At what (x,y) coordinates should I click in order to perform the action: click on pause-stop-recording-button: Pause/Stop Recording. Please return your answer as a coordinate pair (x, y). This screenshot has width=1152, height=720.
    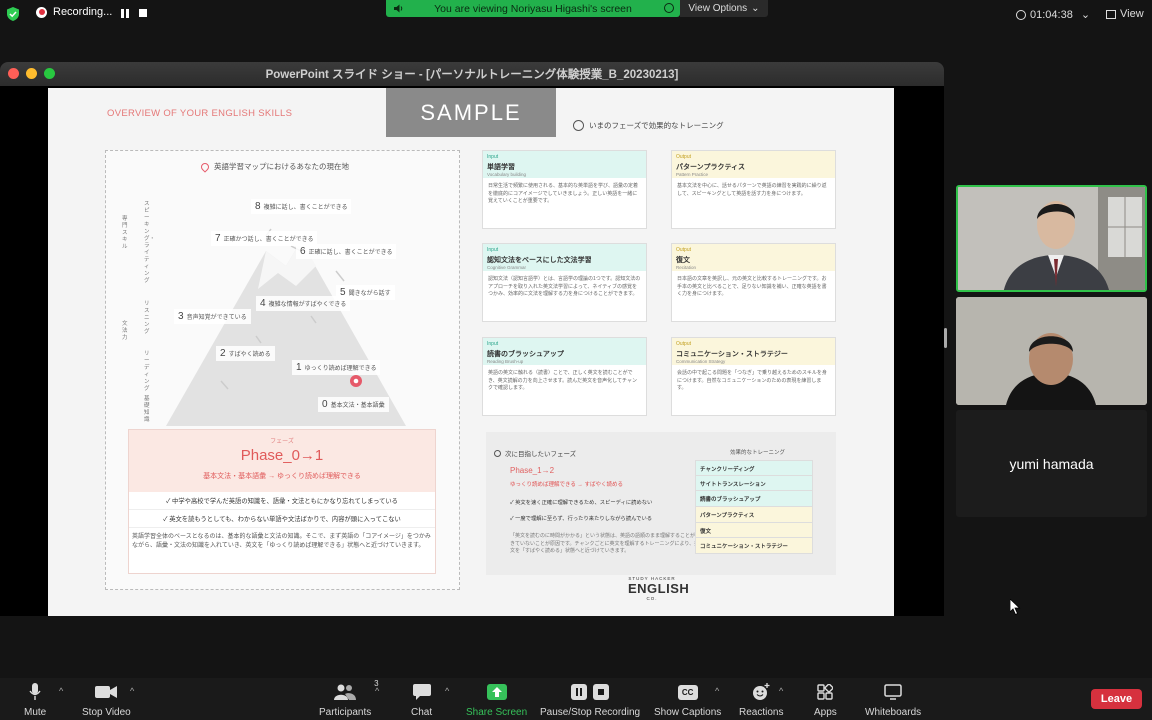
    Looking at the image, I should click on (590, 700).